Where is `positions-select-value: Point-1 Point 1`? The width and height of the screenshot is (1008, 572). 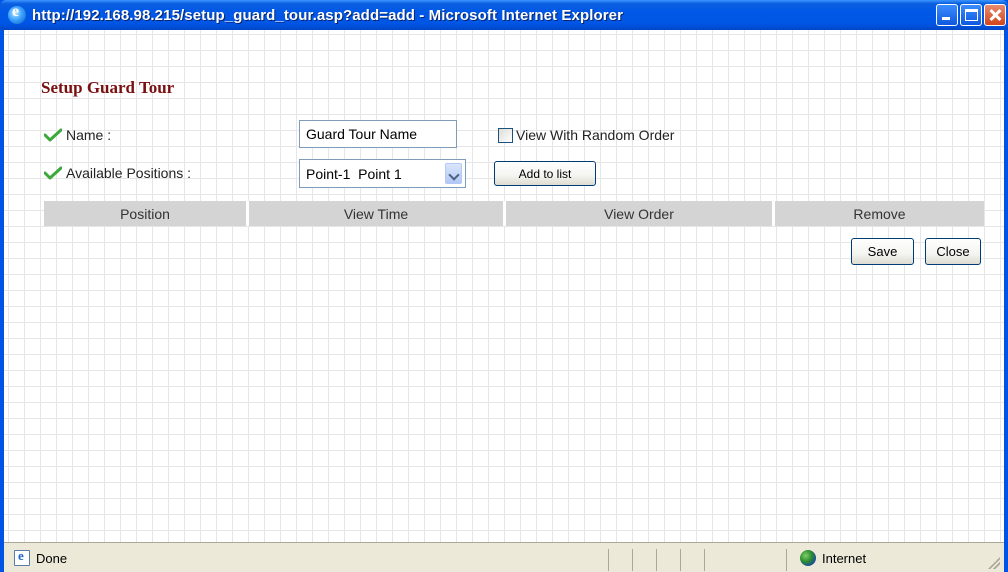 positions-select-value: Point-1 Point 1 is located at coordinates (354, 173).